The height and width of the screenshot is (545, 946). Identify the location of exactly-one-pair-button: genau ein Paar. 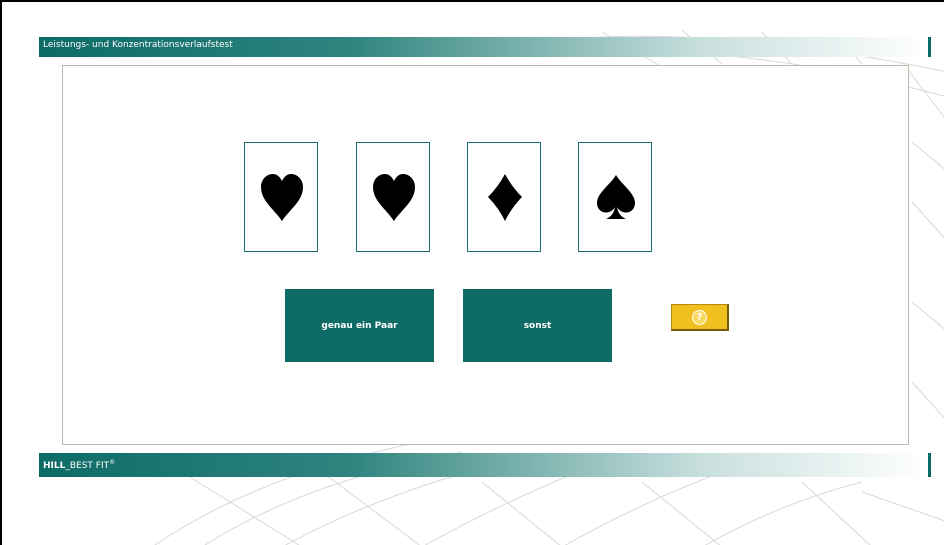
(359, 325).